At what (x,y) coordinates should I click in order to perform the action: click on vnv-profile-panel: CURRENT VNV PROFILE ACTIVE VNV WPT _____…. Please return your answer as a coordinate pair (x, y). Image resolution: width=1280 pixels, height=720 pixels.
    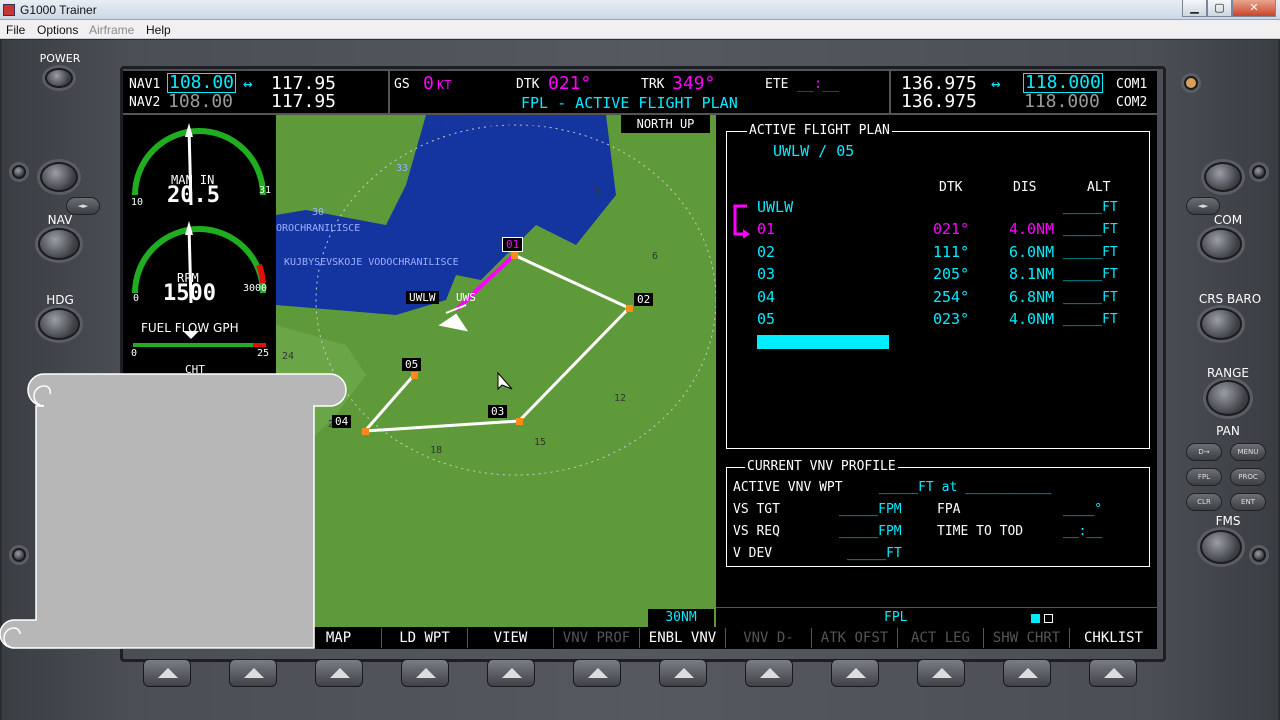
    Looking at the image, I should click on (938, 513).